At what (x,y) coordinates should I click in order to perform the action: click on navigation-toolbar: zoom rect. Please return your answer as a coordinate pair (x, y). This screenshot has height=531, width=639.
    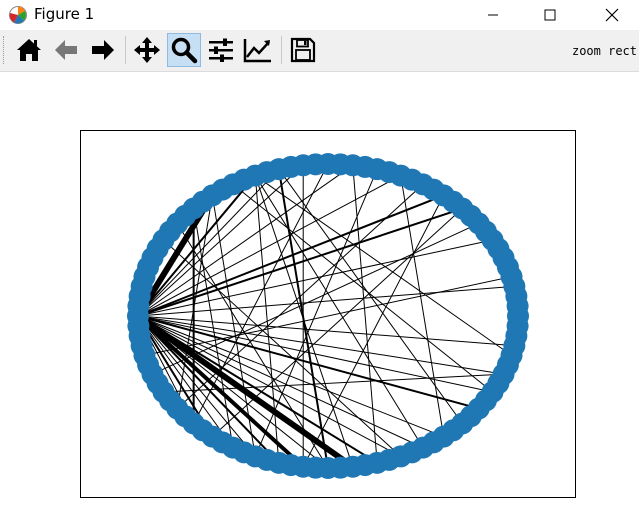
    Looking at the image, I should click on (319, 51).